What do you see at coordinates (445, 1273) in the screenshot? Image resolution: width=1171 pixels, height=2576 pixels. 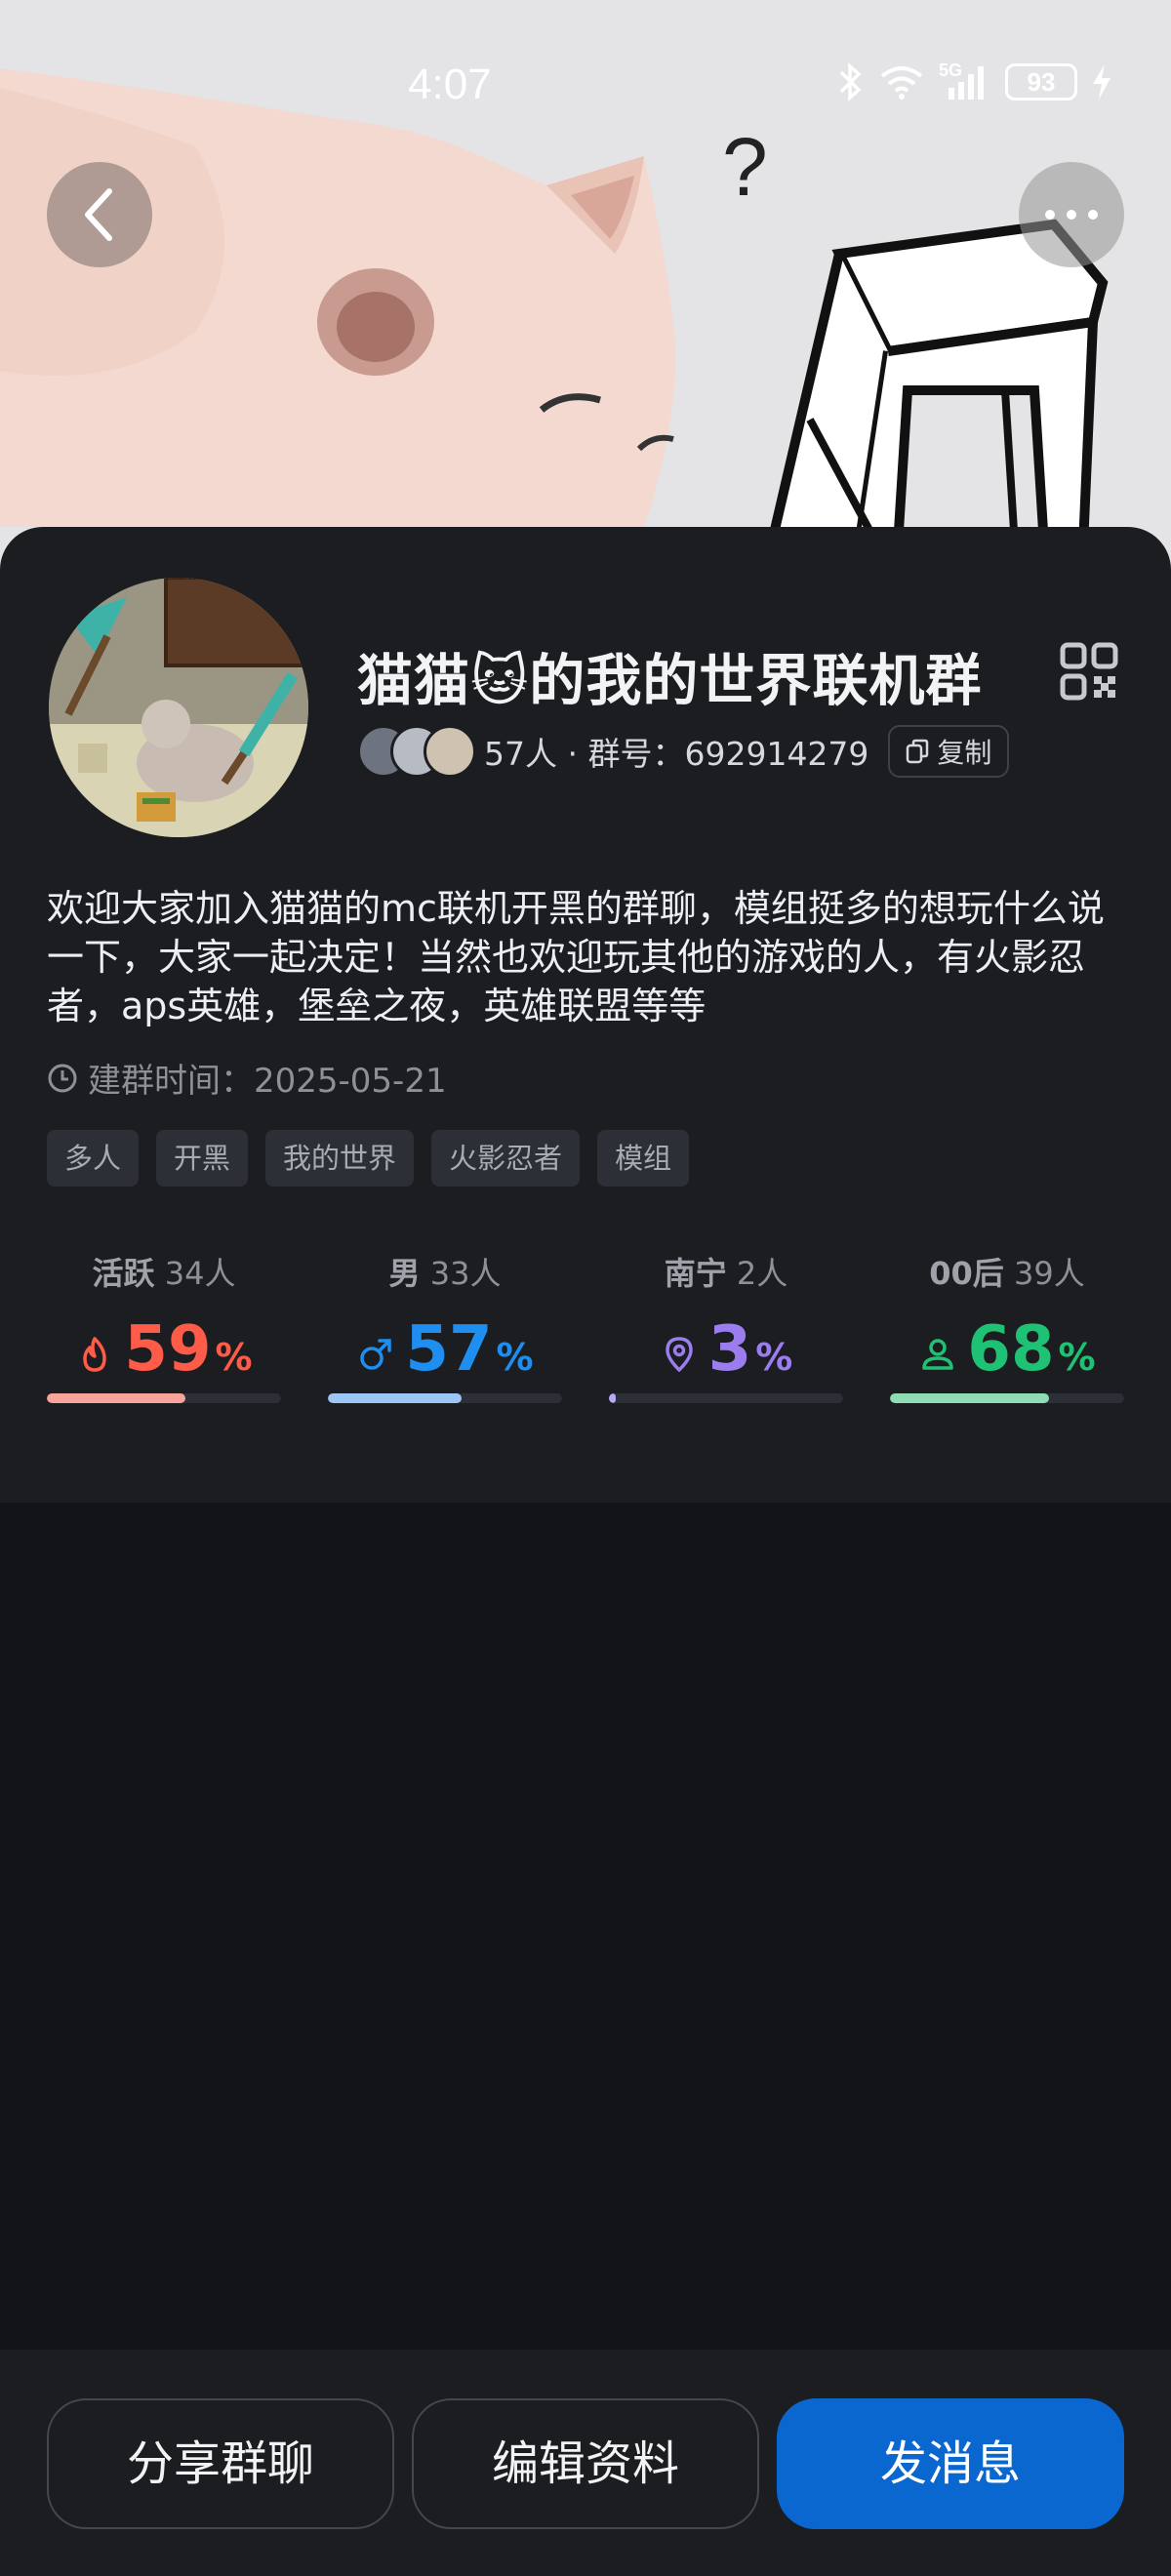 I see `stat-label: 男 33人` at bounding box center [445, 1273].